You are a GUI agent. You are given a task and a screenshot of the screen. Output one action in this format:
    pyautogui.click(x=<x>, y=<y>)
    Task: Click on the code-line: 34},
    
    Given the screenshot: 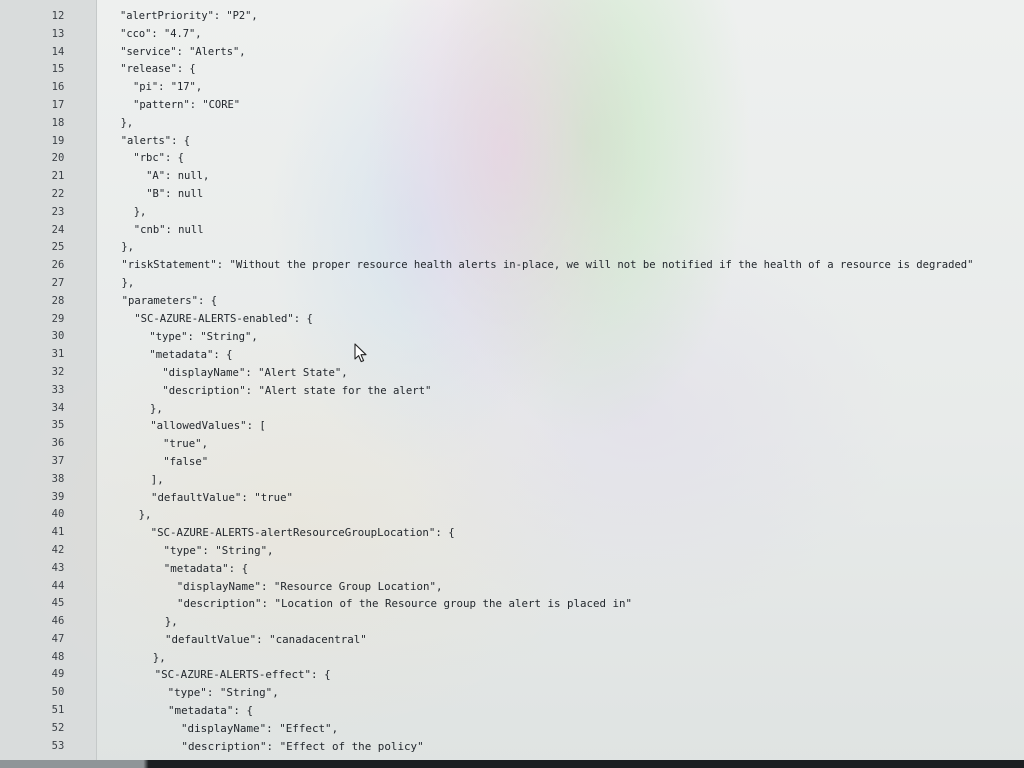 What is the action you would take?
    pyautogui.click(x=512, y=409)
    